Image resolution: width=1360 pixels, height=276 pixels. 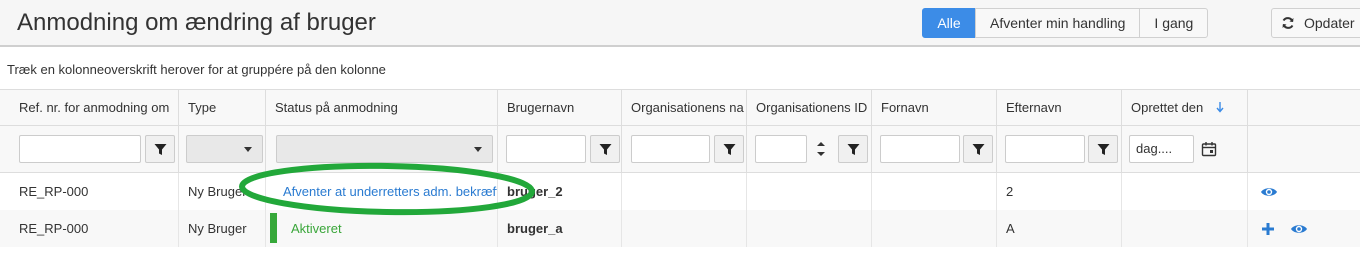 I want to click on filter-cell-status, so click(x=381, y=149).